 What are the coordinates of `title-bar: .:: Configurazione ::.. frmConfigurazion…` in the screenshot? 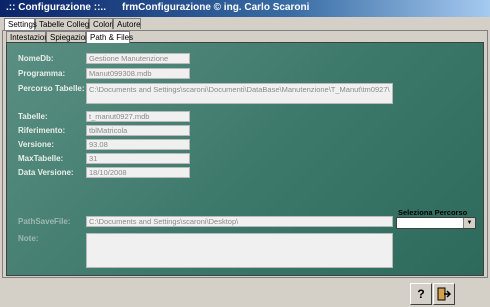 It's located at (245, 8).